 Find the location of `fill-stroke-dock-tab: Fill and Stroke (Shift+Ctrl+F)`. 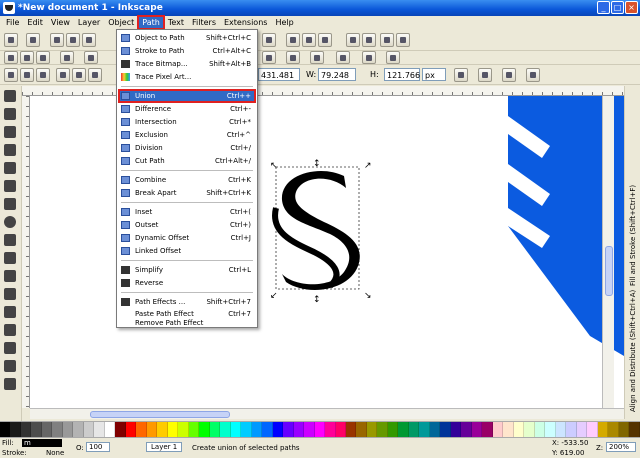

fill-stroke-dock-tab: Fill and Stroke (Shift+Ctrl+F) is located at coordinates (633, 206).